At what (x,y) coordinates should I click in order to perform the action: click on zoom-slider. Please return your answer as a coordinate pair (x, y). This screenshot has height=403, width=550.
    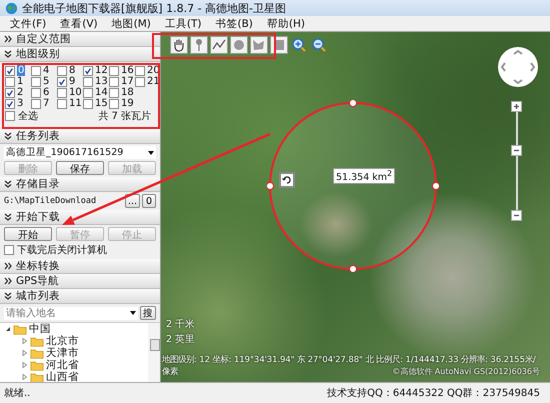
    Looking at the image, I should click on (517, 161).